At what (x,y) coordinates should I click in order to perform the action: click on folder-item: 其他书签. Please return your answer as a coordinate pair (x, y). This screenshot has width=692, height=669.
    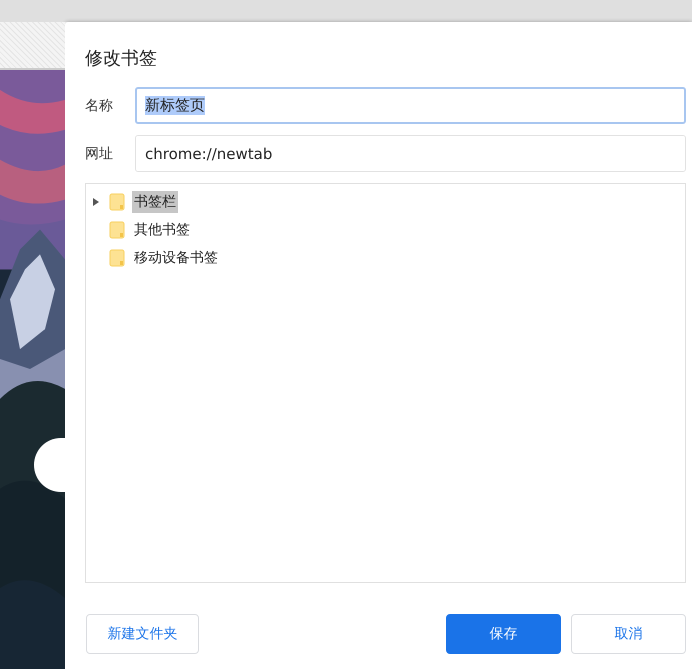
    Looking at the image, I should click on (162, 230).